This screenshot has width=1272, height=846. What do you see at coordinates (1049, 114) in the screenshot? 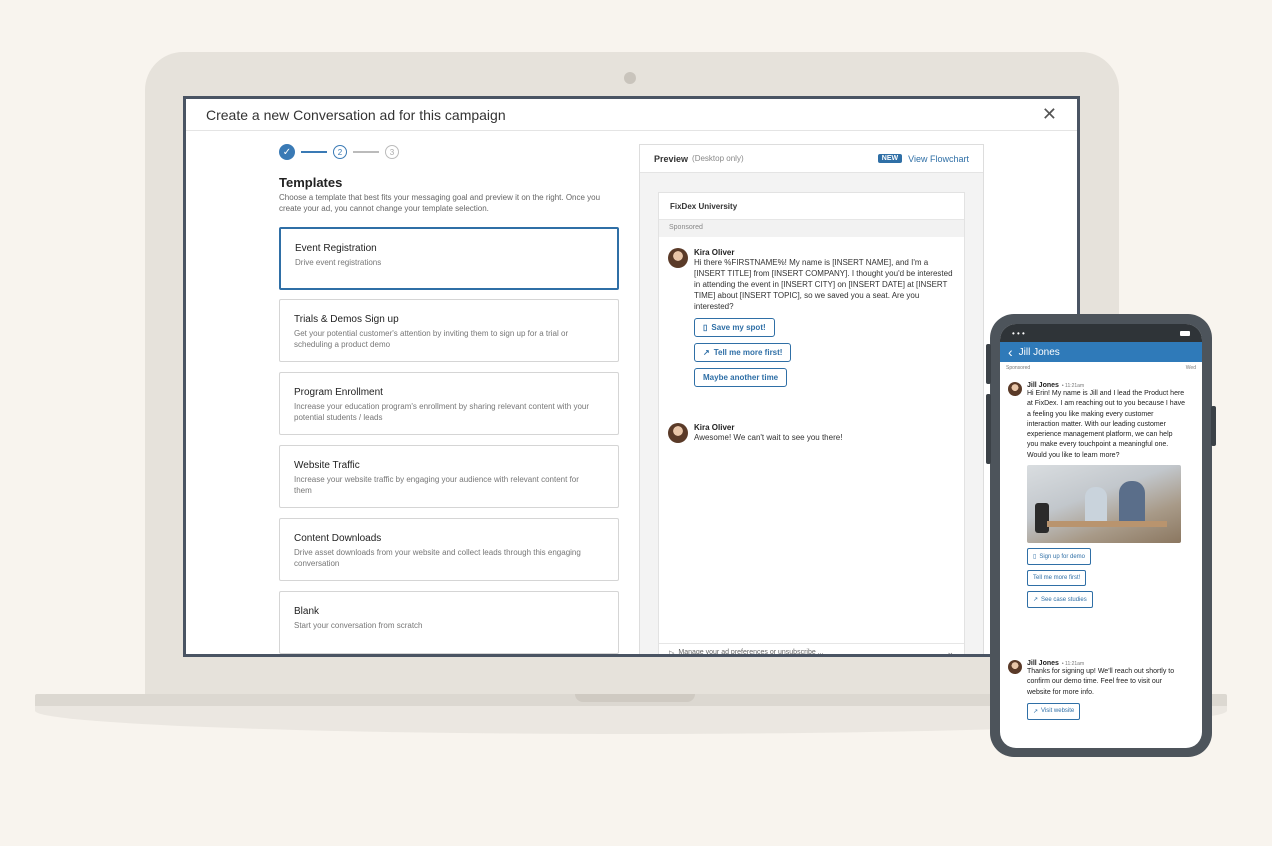
I see `close-icon: ✕` at bounding box center [1049, 114].